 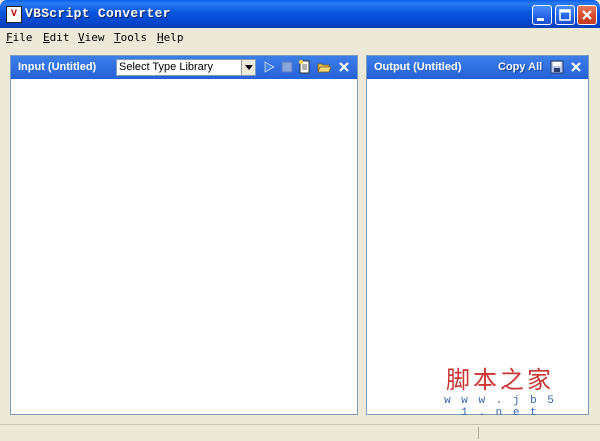 What do you see at coordinates (500, 380) in the screenshot?
I see `watermark-text: 脚本之家` at bounding box center [500, 380].